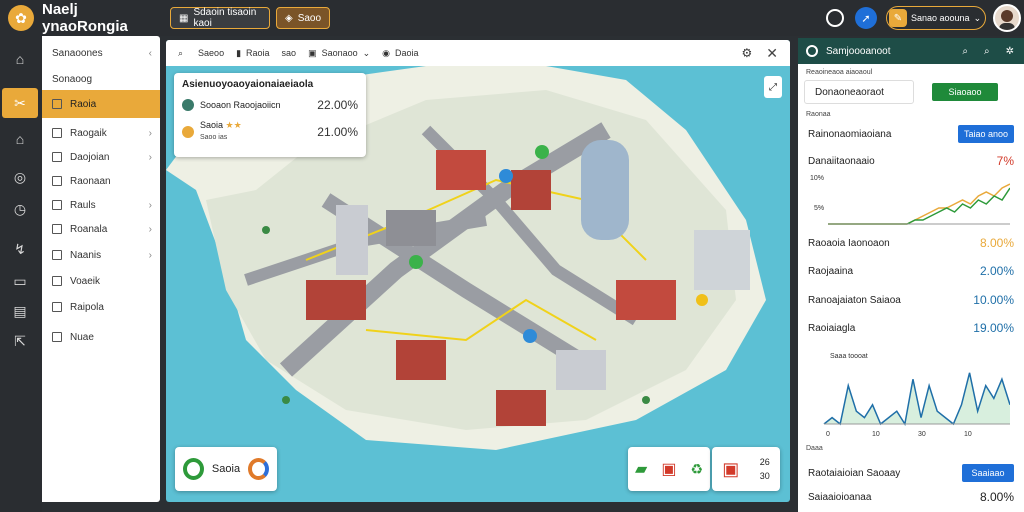  I want to click on zoom-icon: ⌕, so click(987, 51).